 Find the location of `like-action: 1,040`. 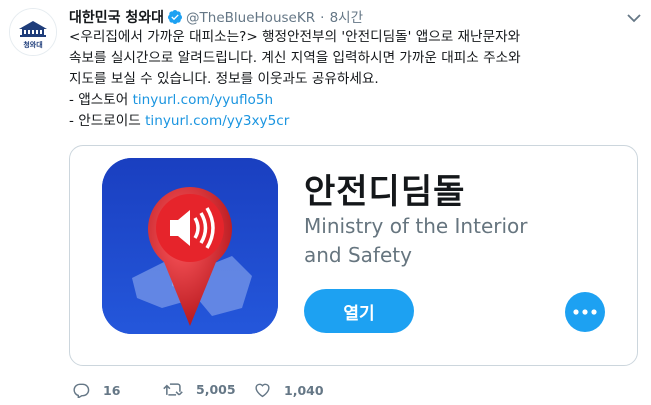

like-action: 1,040 is located at coordinates (289, 390).